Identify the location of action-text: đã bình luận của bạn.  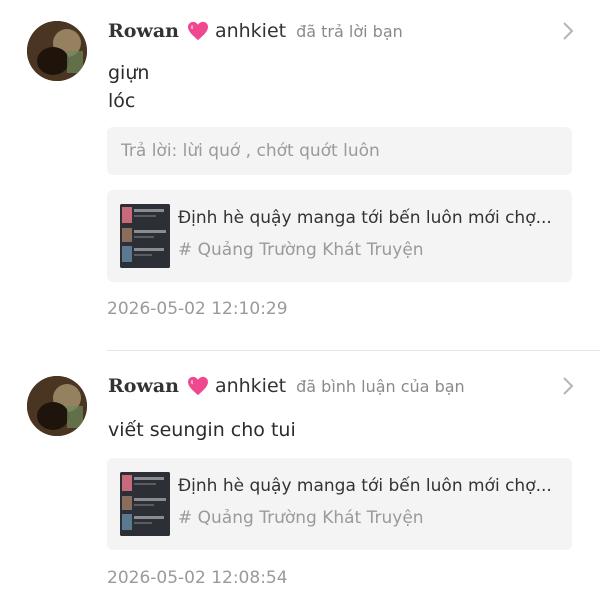
(380, 386).